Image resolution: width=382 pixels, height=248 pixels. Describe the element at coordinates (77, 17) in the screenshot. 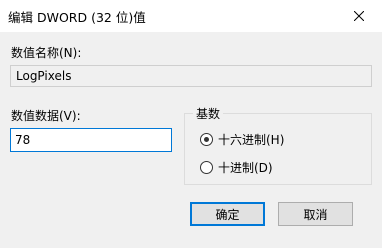

I see `window-title: 编辑 DWORD (32 位)值` at that location.